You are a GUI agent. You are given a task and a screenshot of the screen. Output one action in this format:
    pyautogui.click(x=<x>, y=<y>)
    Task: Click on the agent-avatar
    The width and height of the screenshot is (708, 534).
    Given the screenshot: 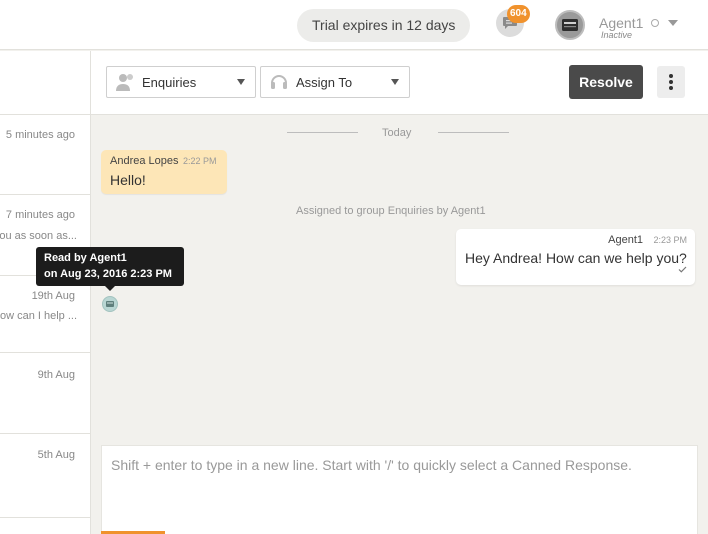 What is the action you would take?
    pyautogui.click(x=570, y=25)
    